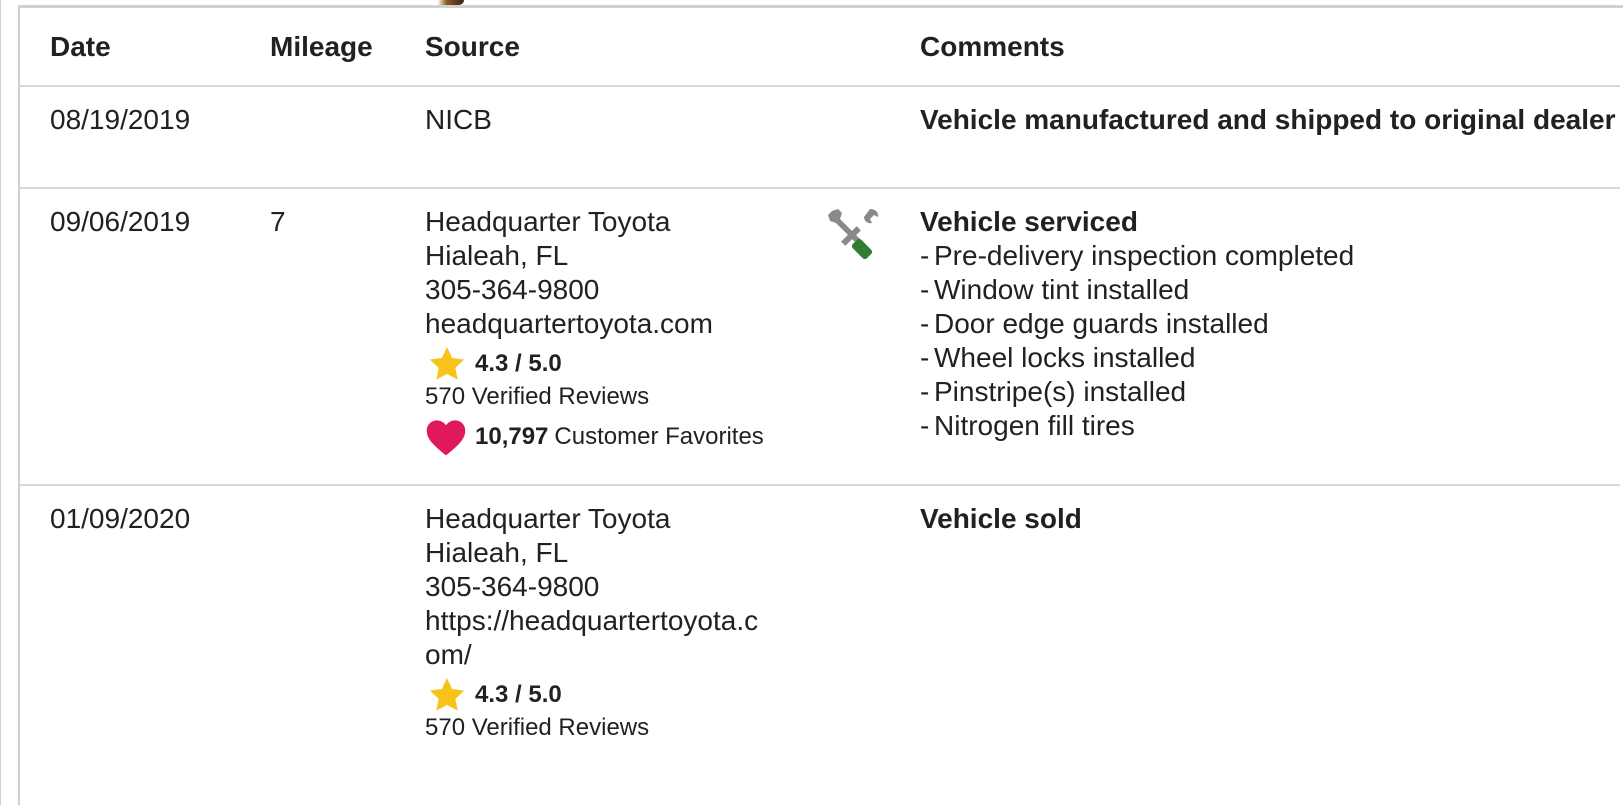  I want to click on source-website-continued: om/, so click(622, 655).